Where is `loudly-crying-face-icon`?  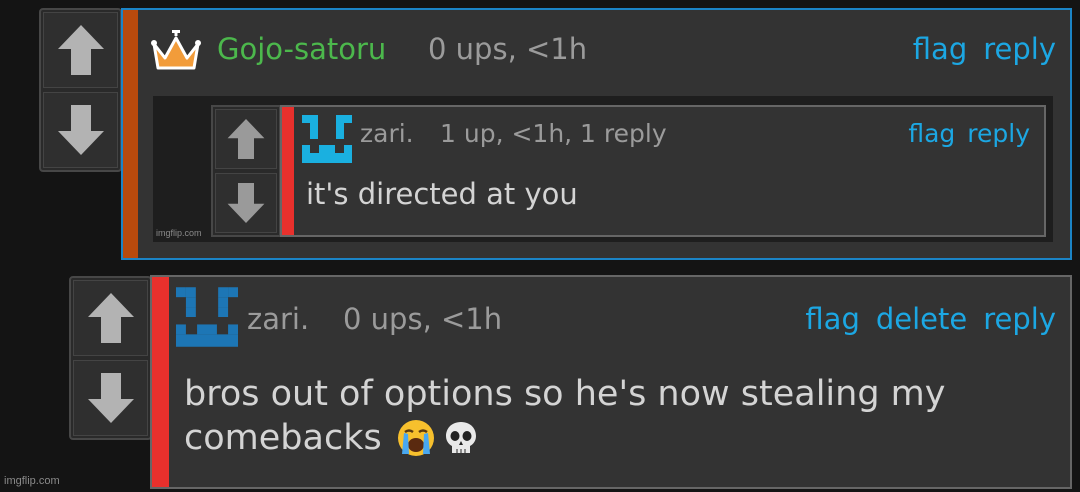
loudly-crying-face-icon is located at coordinates (415, 438).